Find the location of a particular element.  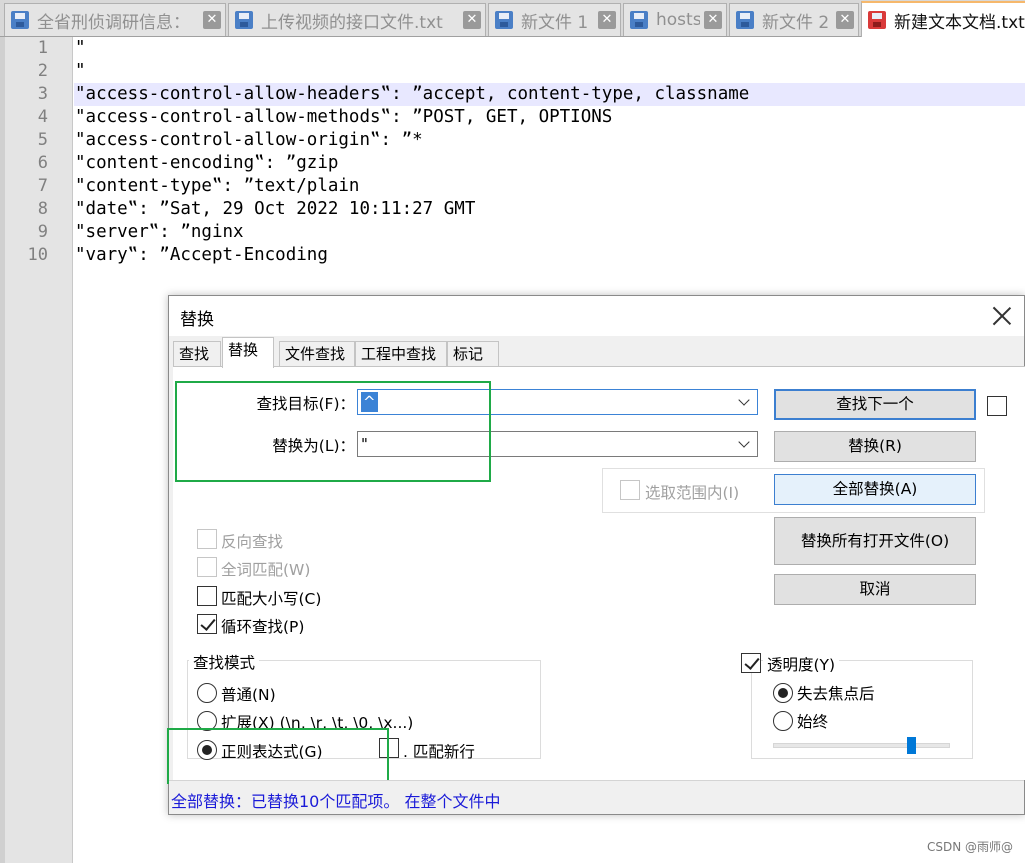

transparency-label: 透明度(Y) is located at coordinates (801, 664).